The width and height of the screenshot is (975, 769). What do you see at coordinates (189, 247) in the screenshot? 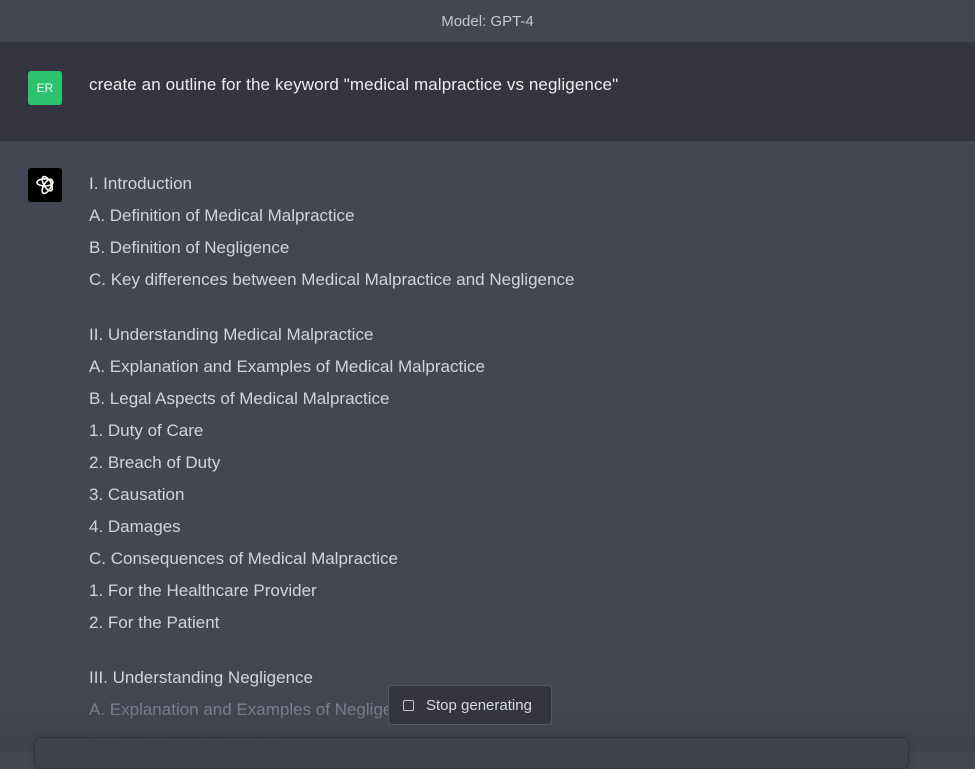
I see `outline-item: B. Definition of Negligence` at bounding box center [189, 247].